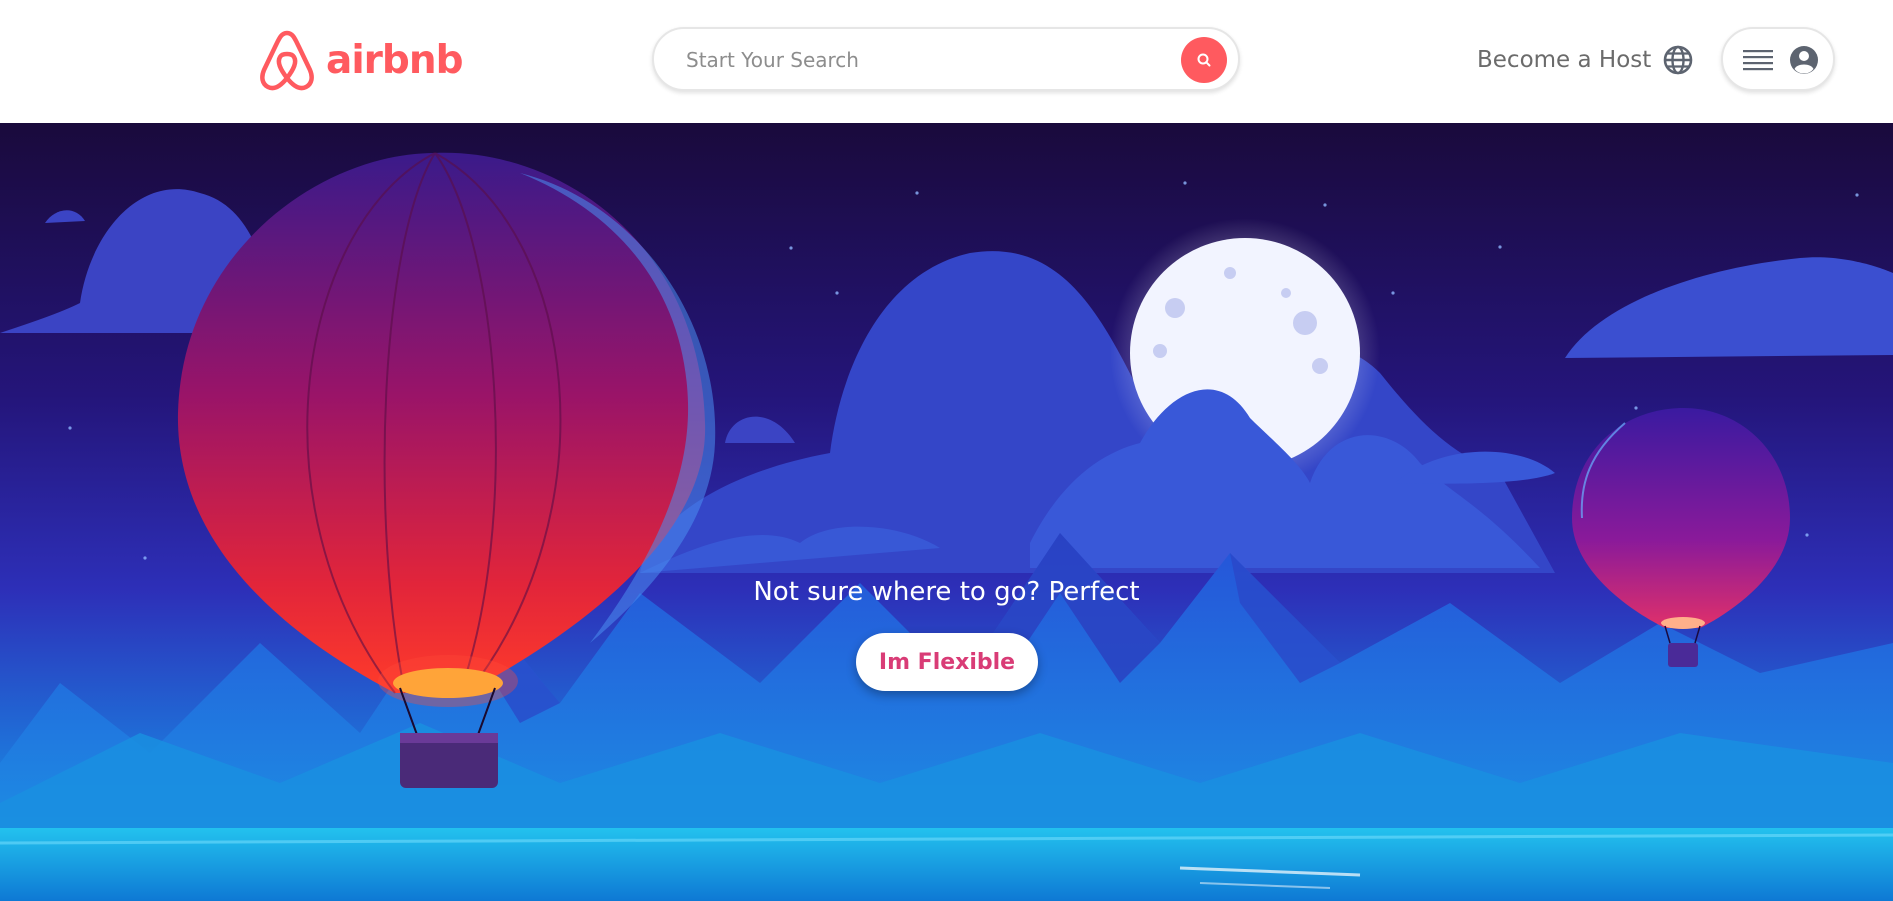 This screenshot has height=901, width=1893. What do you see at coordinates (906, 60) in the screenshot?
I see `search-input` at bounding box center [906, 60].